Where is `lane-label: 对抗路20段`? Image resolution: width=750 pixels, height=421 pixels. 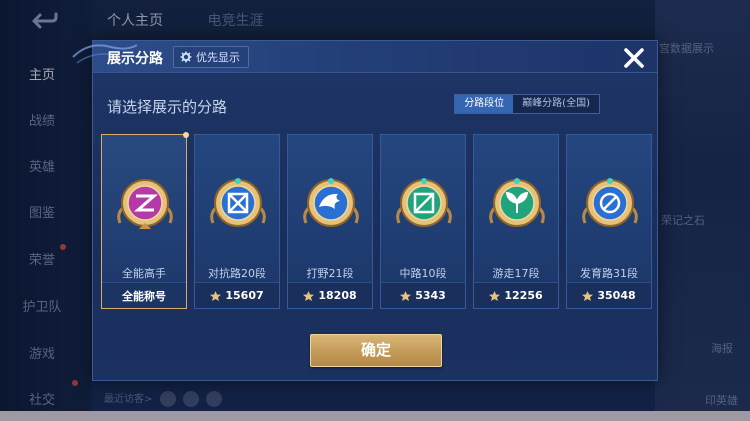 lane-label: 对抗路20段 is located at coordinates (237, 273).